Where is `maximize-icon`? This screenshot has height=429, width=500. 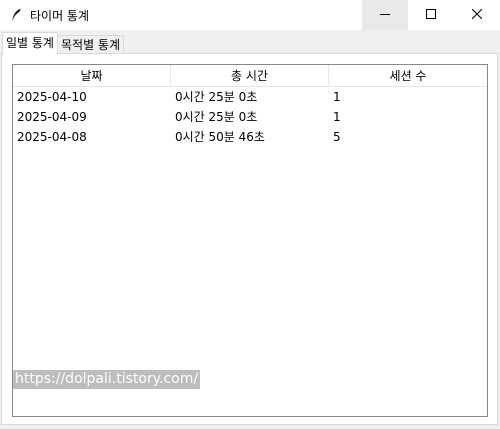
maximize-icon is located at coordinates (431, 15).